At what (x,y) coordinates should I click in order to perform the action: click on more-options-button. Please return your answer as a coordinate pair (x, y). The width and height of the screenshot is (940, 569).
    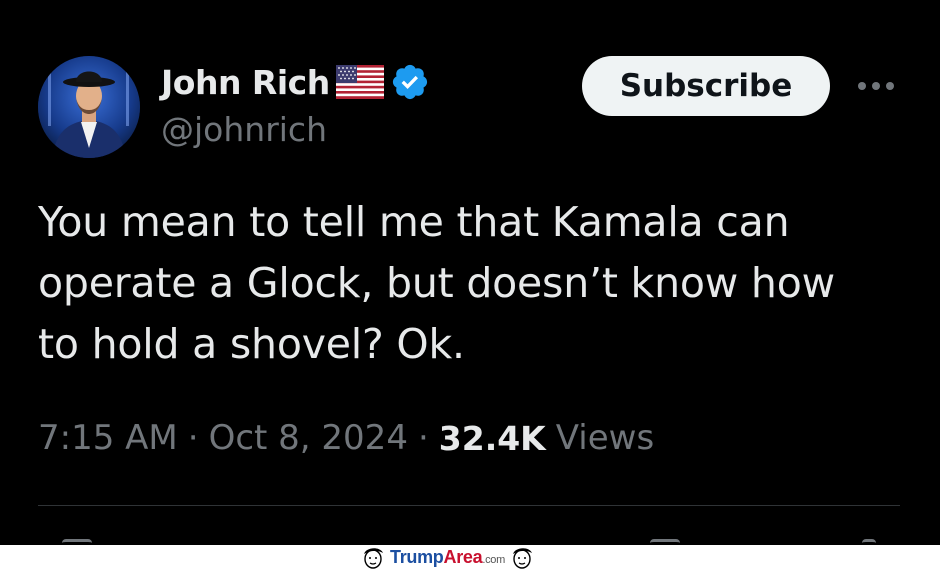
    Looking at the image, I should click on (876, 86).